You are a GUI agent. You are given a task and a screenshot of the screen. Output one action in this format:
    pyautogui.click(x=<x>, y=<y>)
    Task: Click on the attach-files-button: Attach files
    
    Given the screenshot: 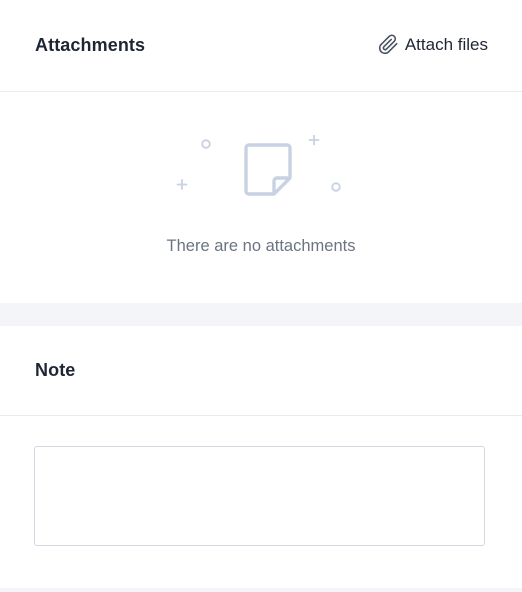 What is the action you would take?
    pyautogui.click(x=433, y=44)
    